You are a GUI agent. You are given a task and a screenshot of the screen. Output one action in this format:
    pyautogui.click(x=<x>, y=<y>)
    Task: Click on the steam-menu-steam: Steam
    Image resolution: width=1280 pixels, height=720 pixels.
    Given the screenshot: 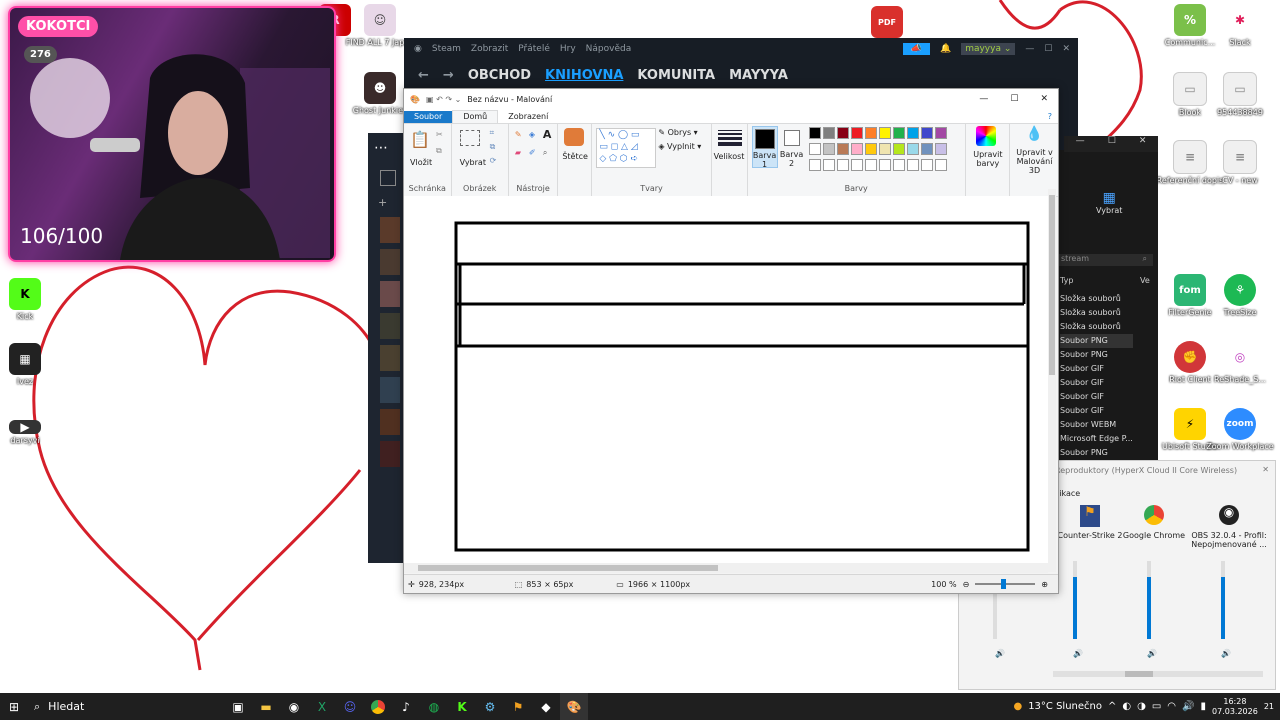 What is the action you would take?
    pyautogui.click(x=446, y=49)
    